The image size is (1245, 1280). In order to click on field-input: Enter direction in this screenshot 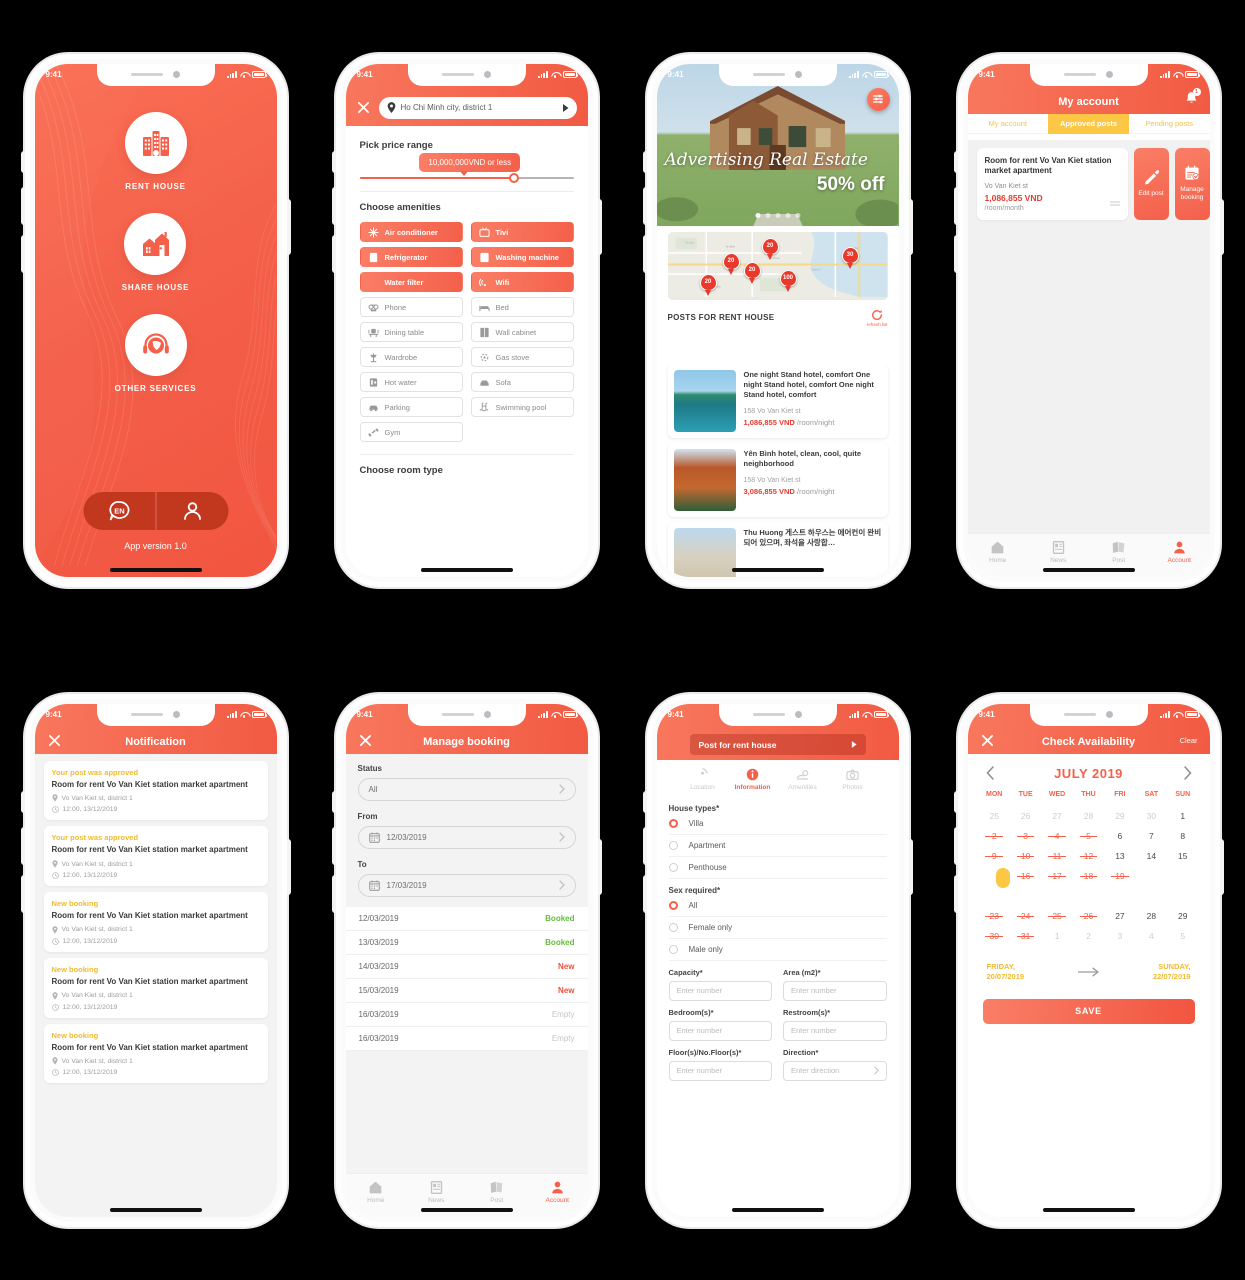, I will do `click(835, 1070)`.